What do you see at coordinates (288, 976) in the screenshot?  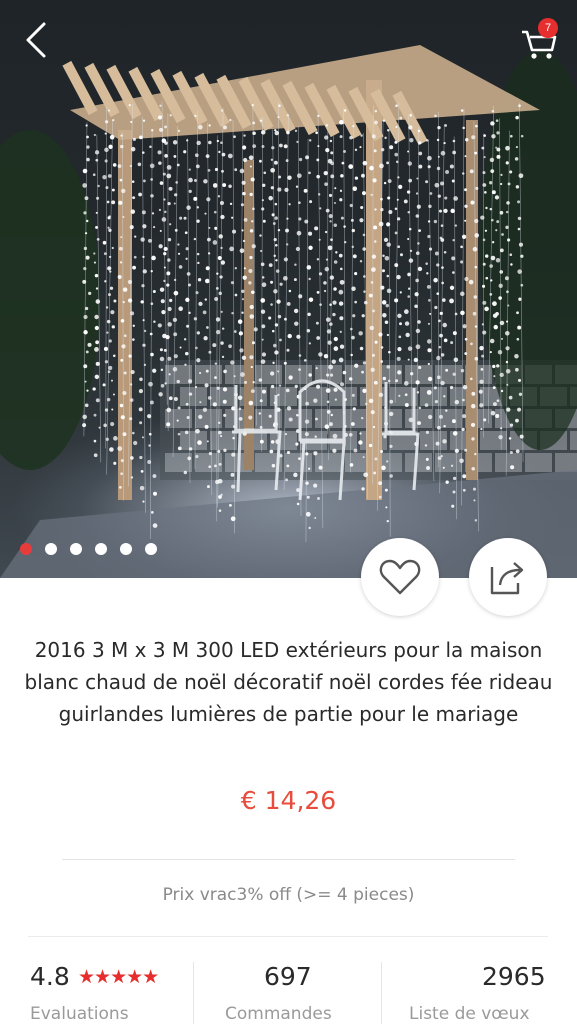 I see `orders-count: 697` at bounding box center [288, 976].